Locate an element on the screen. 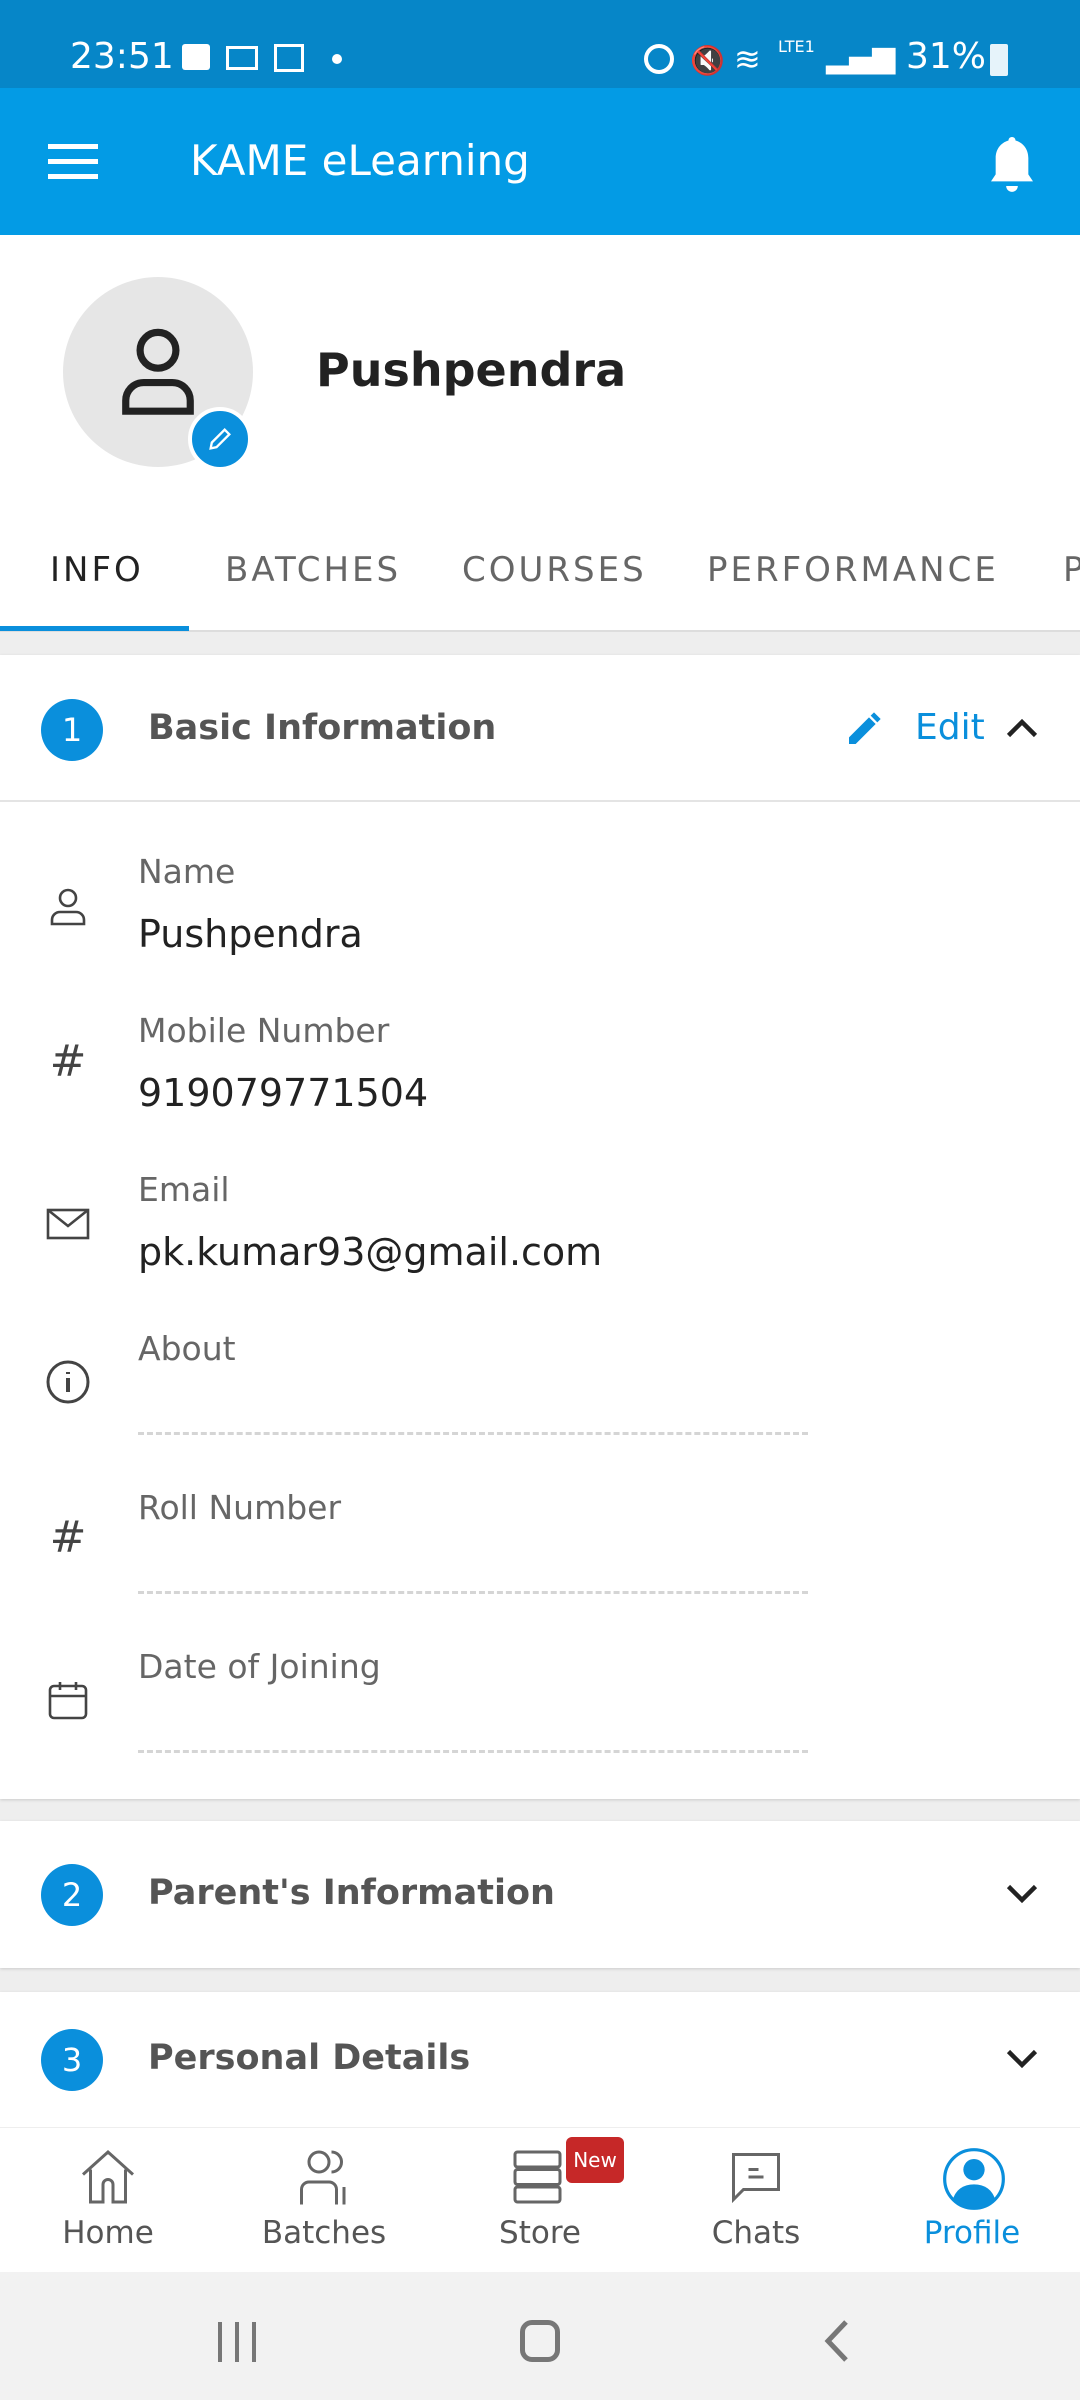 This screenshot has height=2400, width=1080. home-icon is located at coordinates (108, 2176).